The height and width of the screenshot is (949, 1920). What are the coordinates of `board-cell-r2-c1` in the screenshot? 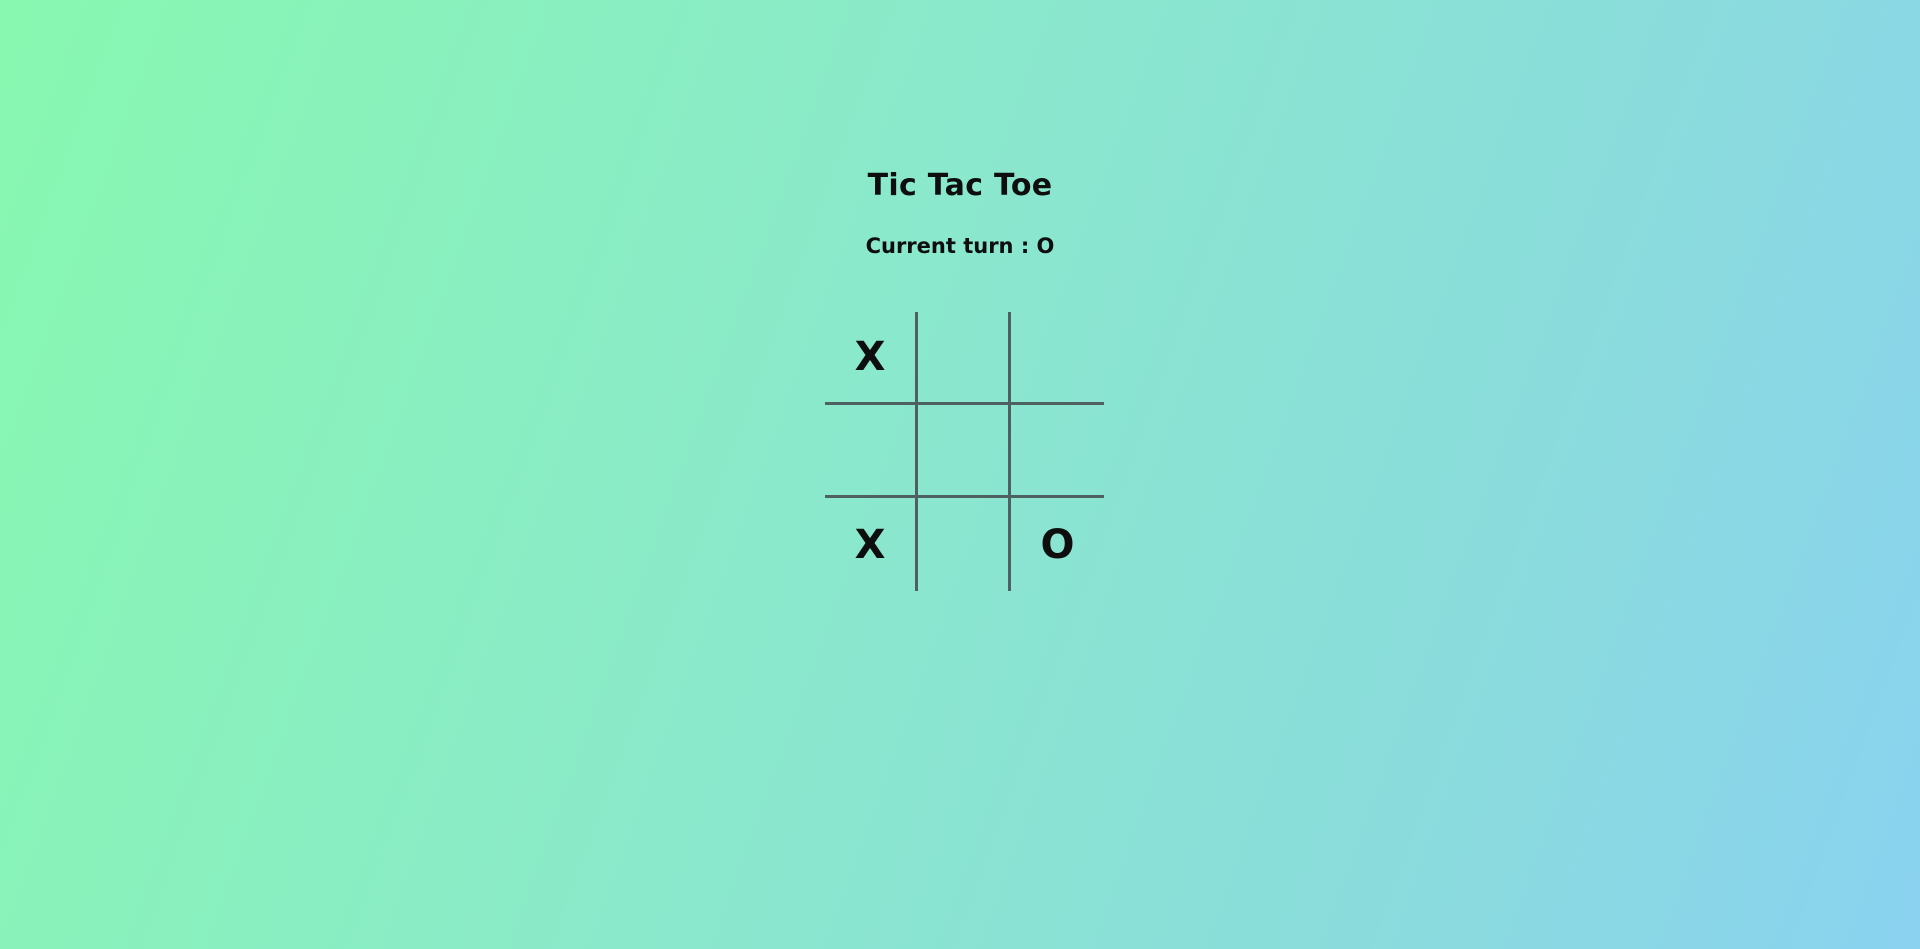 It's located at (871, 451).